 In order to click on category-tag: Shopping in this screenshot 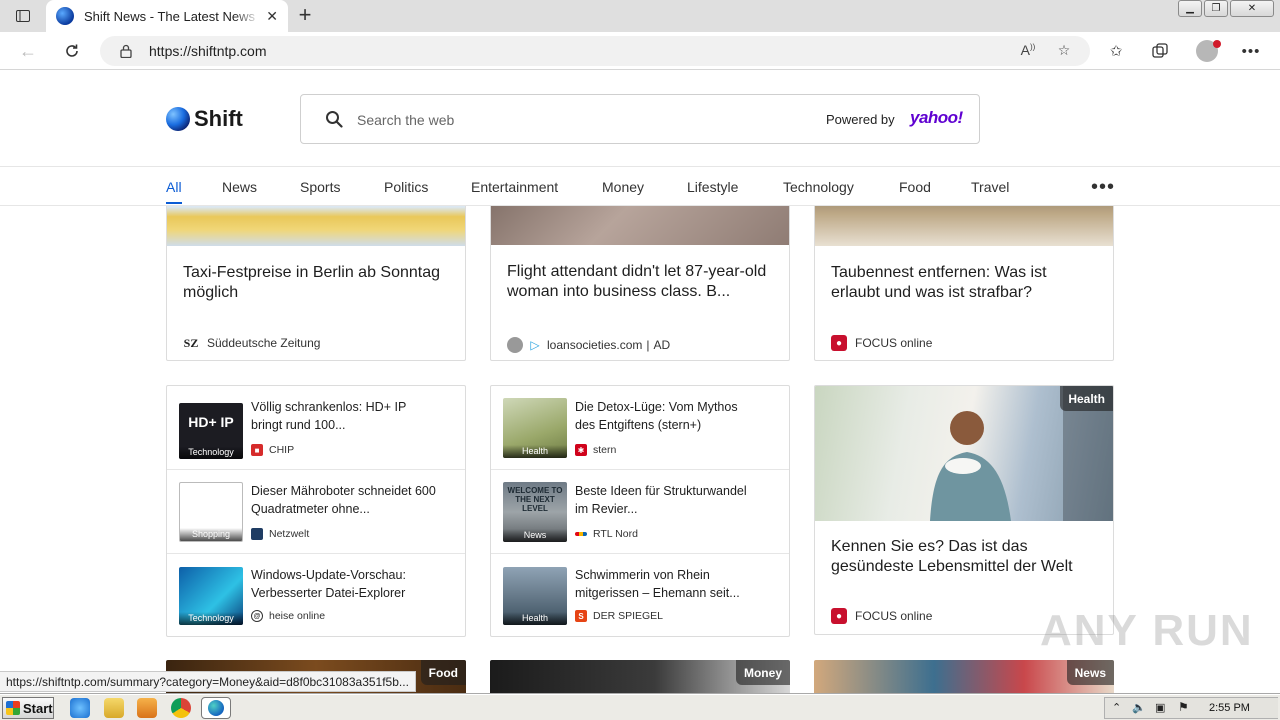, I will do `click(211, 534)`.